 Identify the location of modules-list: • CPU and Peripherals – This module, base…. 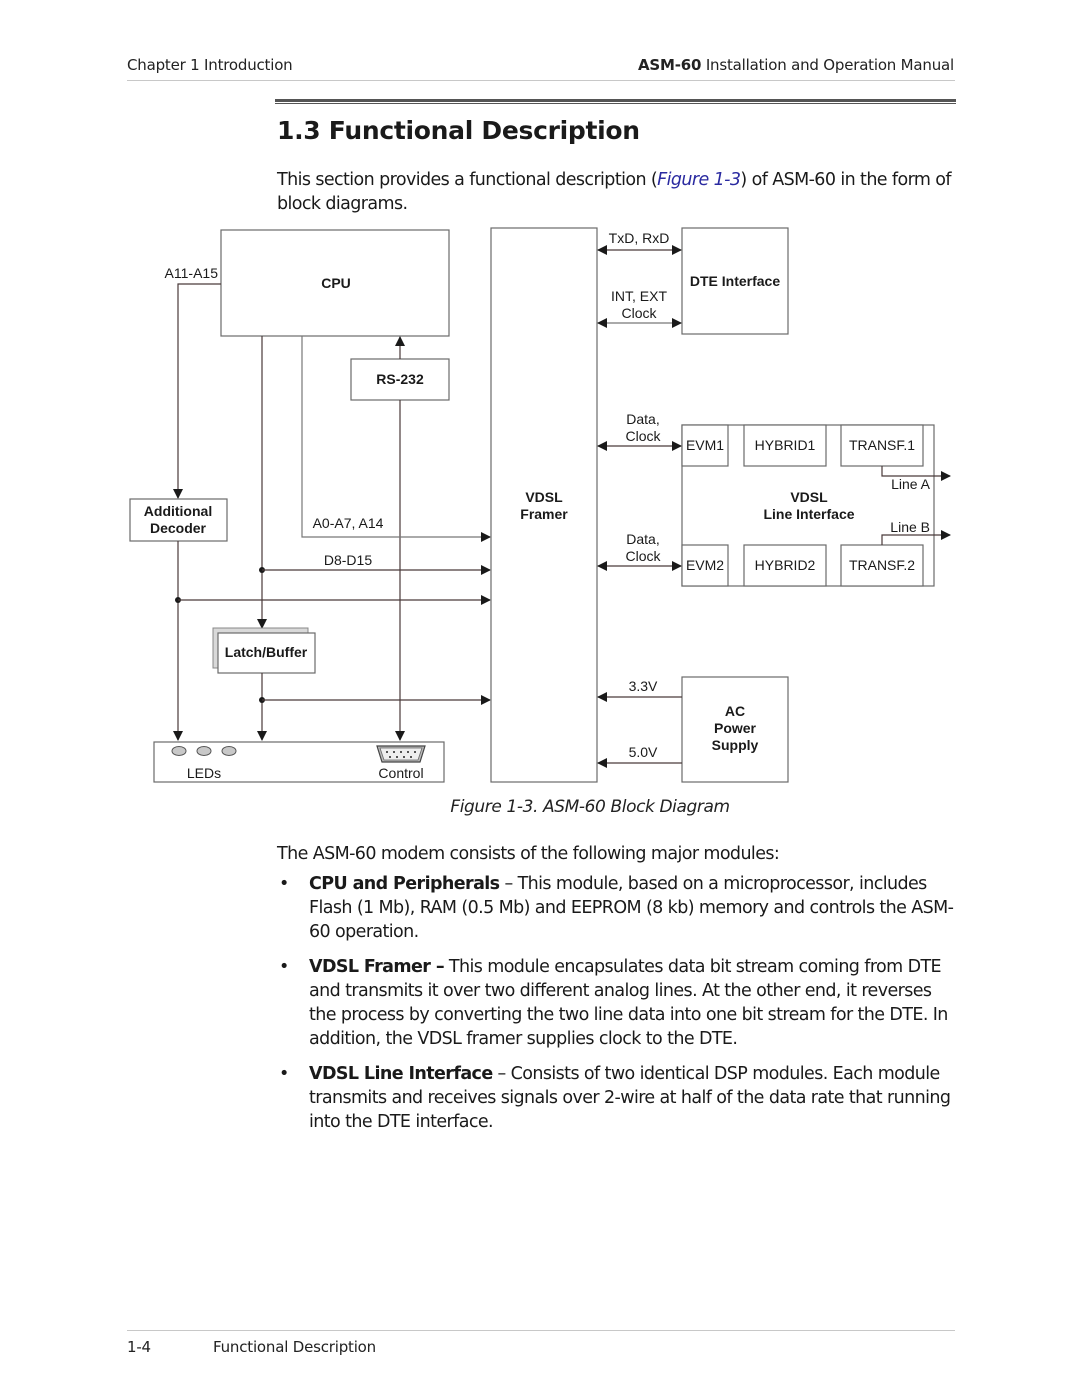
(617, 1008).